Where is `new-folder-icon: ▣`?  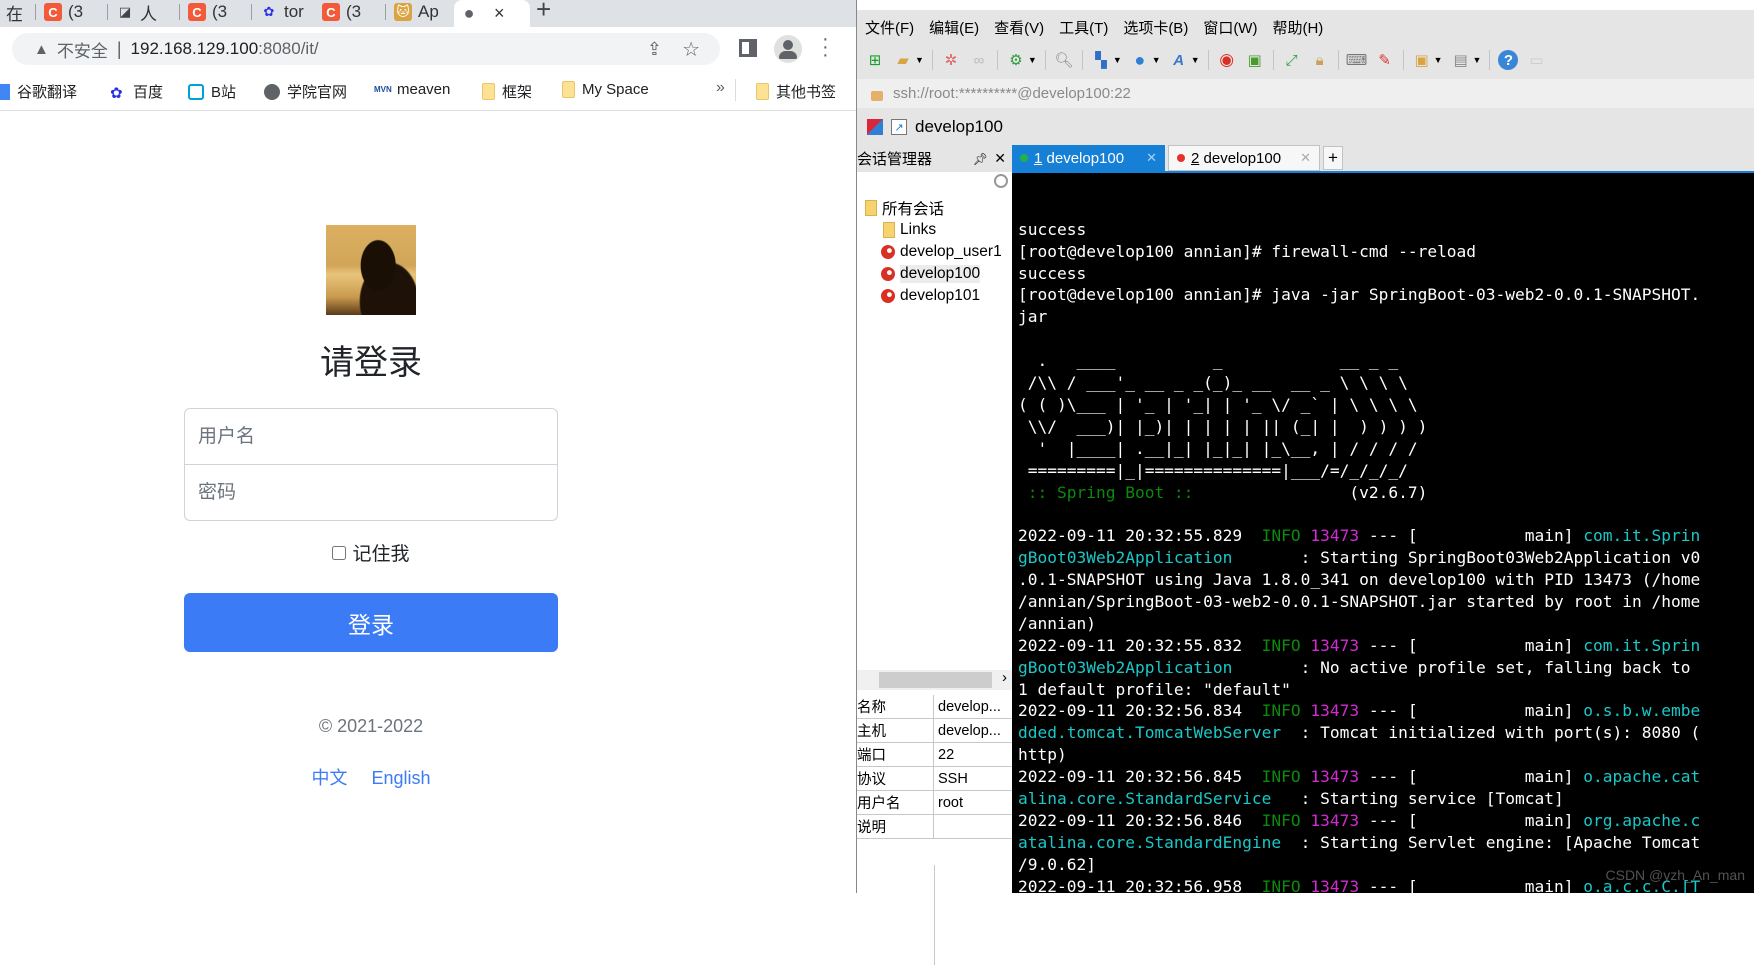 new-folder-icon: ▣ is located at coordinates (1422, 60).